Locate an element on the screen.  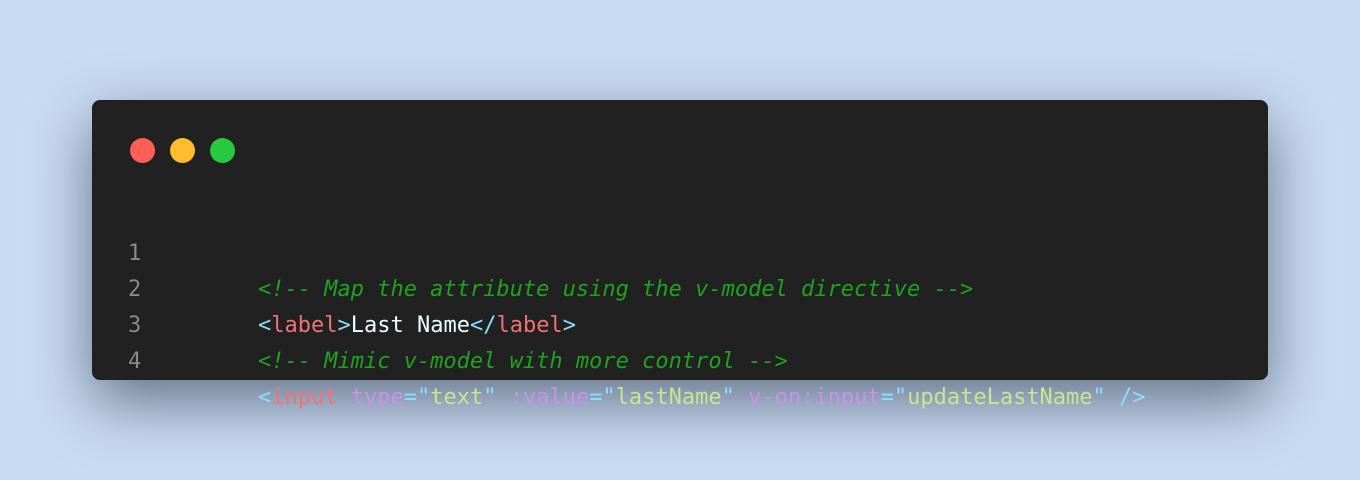
tag-name: input is located at coordinates (304, 397).